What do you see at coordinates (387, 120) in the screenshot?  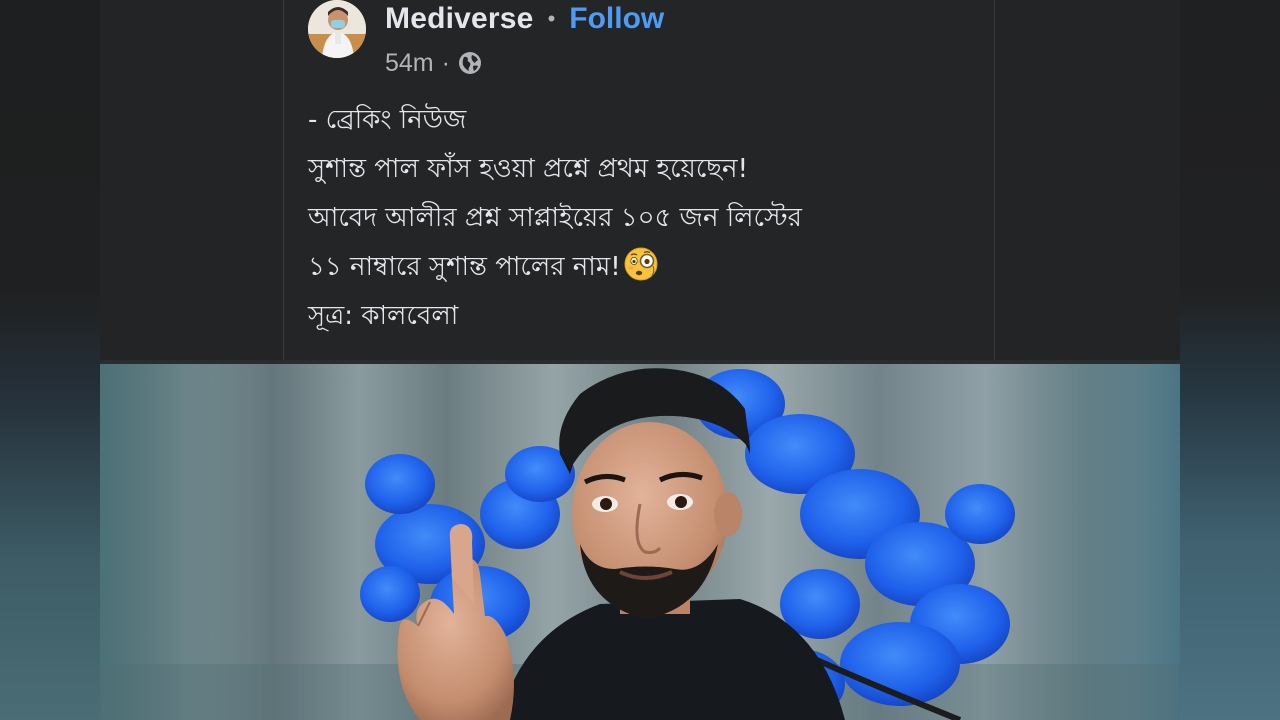 I see `post-line-1: - ব্রেকিং নিউজ` at bounding box center [387, 120].